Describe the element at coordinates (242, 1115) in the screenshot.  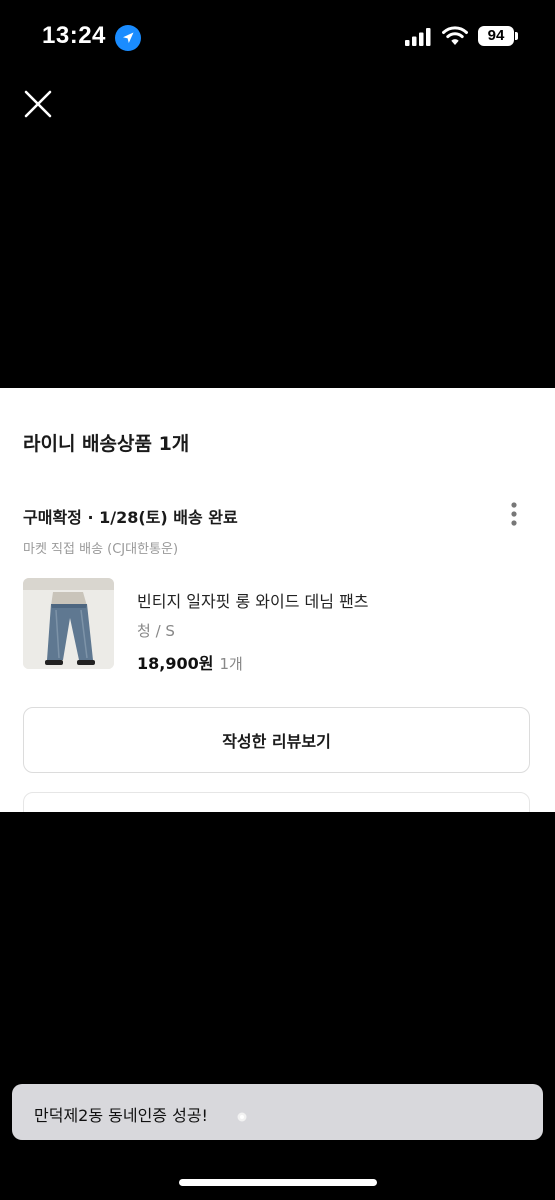
I see `loading-spinner-icon` at that location.